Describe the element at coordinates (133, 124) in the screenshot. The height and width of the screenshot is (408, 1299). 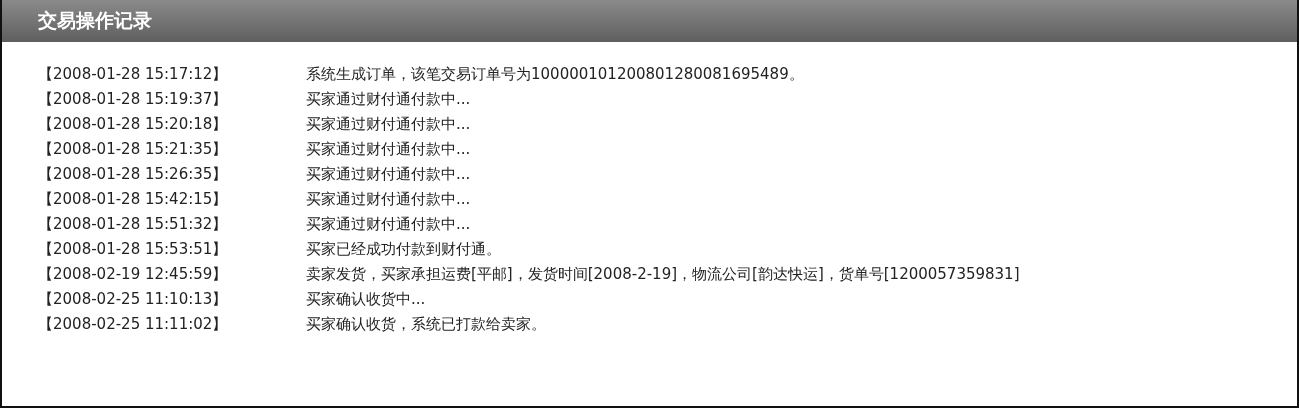
I see `record-time: 【2008-01-28 15:20:18】` at that location.